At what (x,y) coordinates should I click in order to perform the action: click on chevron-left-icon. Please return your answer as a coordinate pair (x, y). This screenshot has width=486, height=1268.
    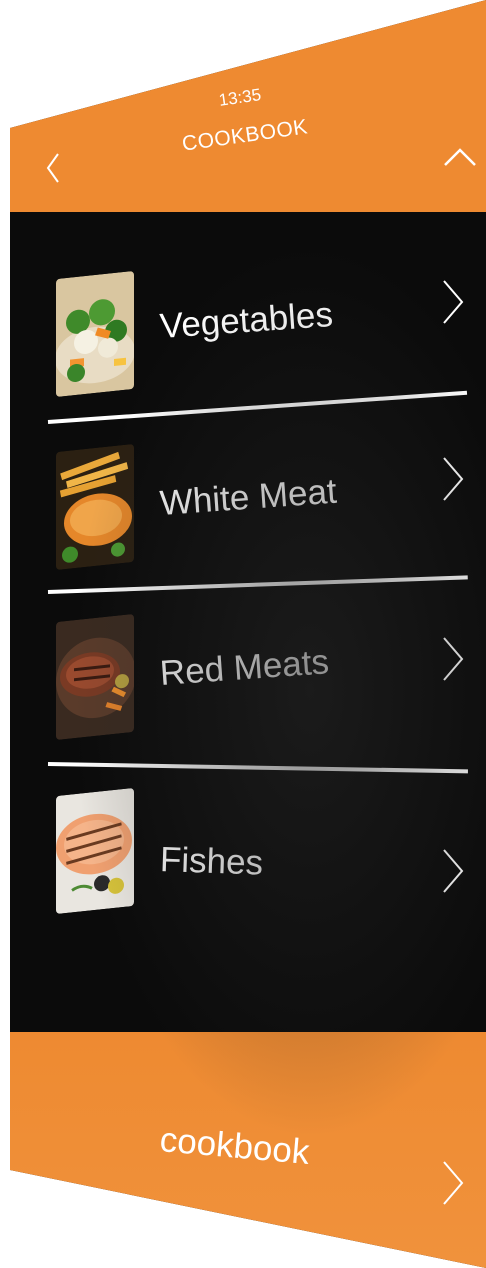
    Looking at the image, I should click on (52, 168).